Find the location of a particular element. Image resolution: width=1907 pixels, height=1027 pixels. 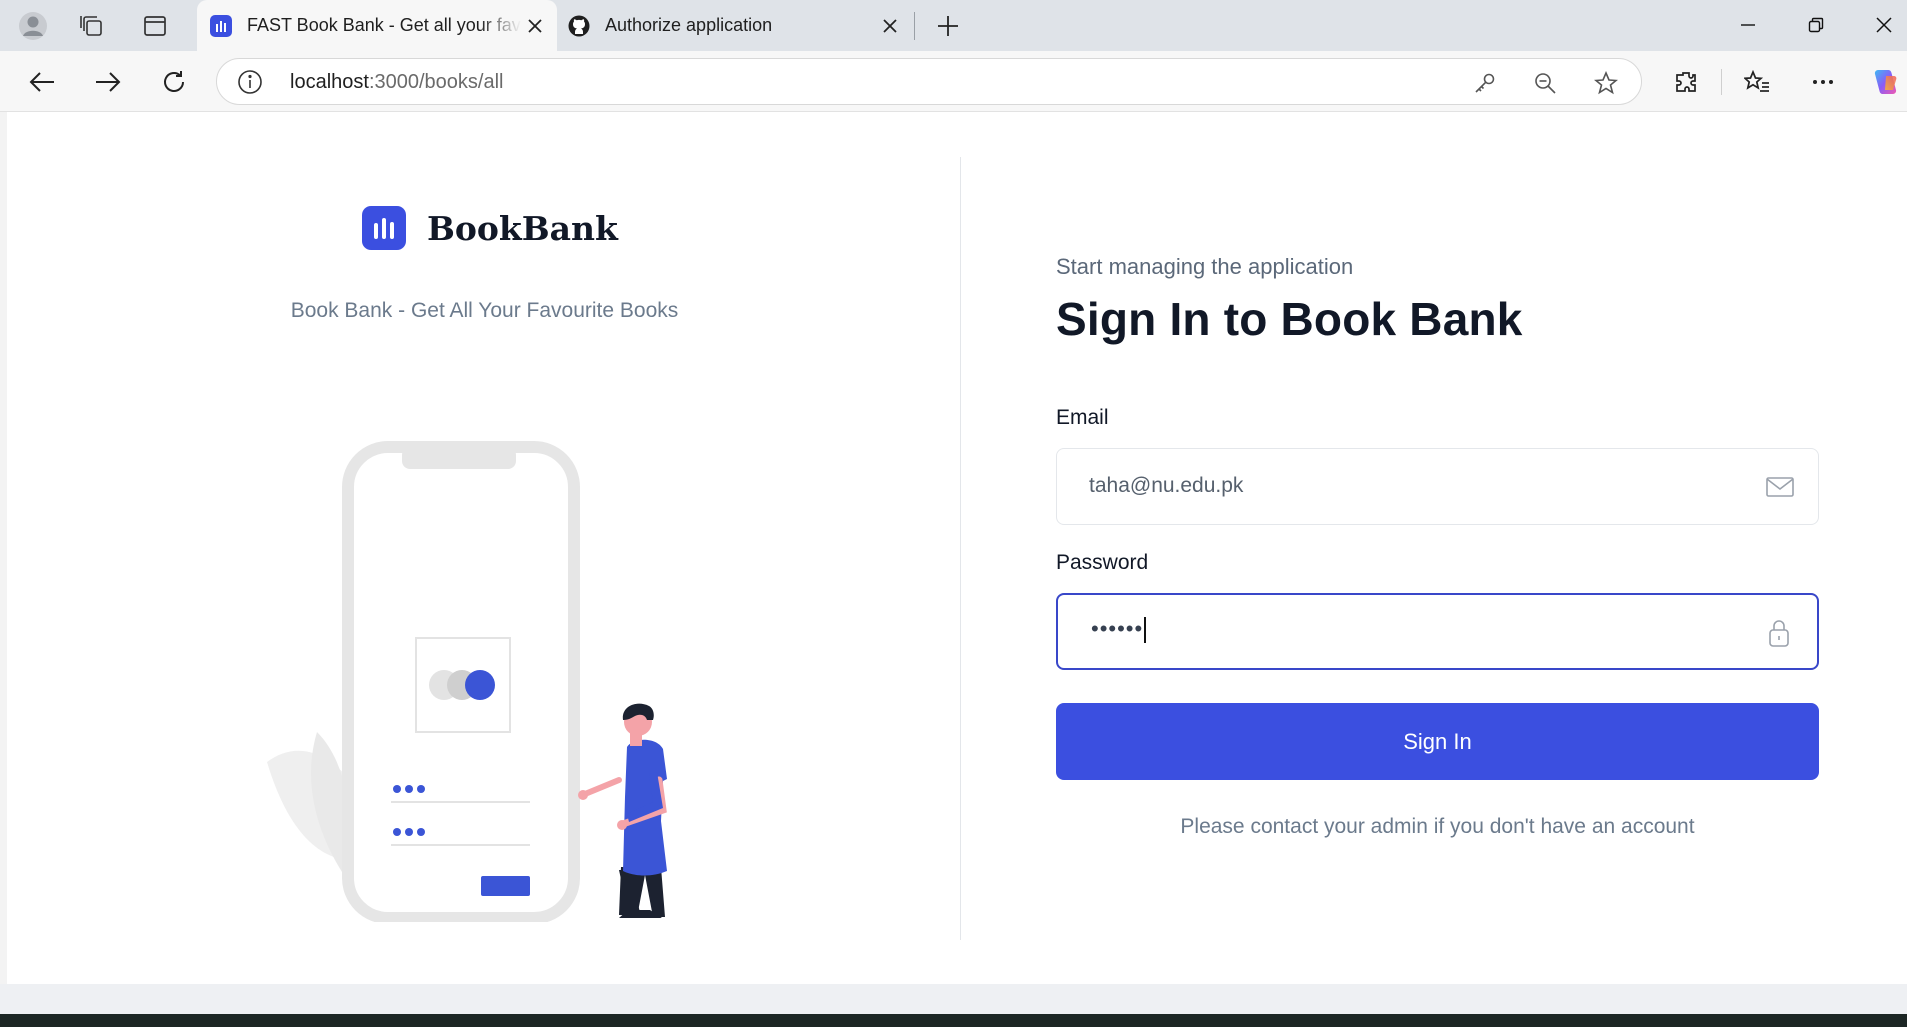

toolbar-separator is located at coordinates (1721, 82).